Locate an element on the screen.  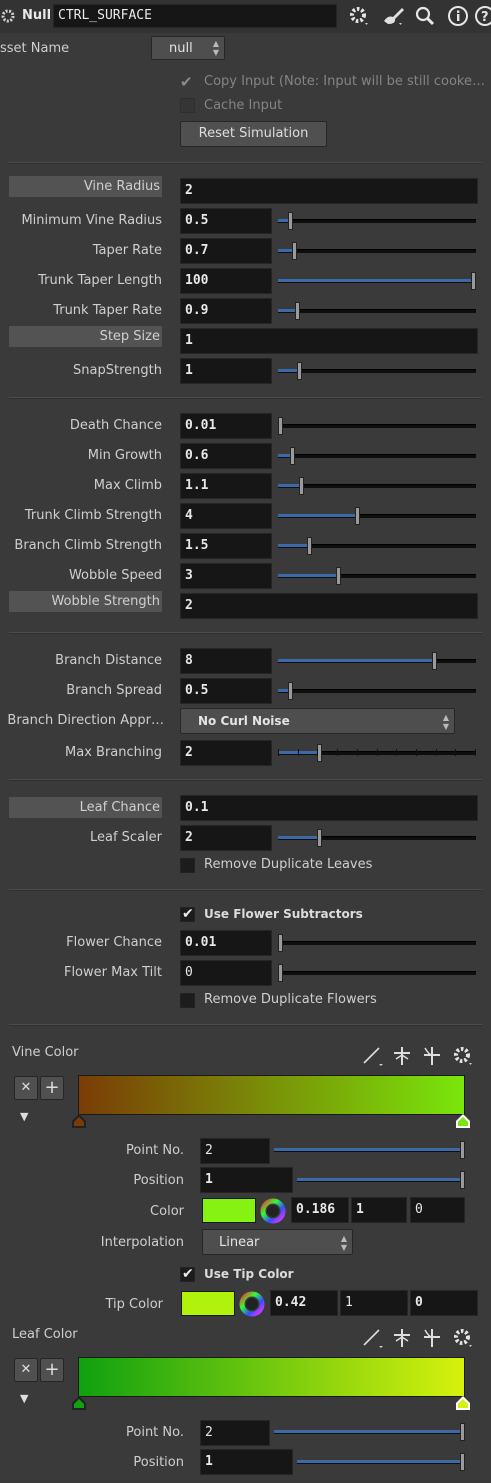
tip-color-g-field: 1 is located at coordinates (374, 1303).